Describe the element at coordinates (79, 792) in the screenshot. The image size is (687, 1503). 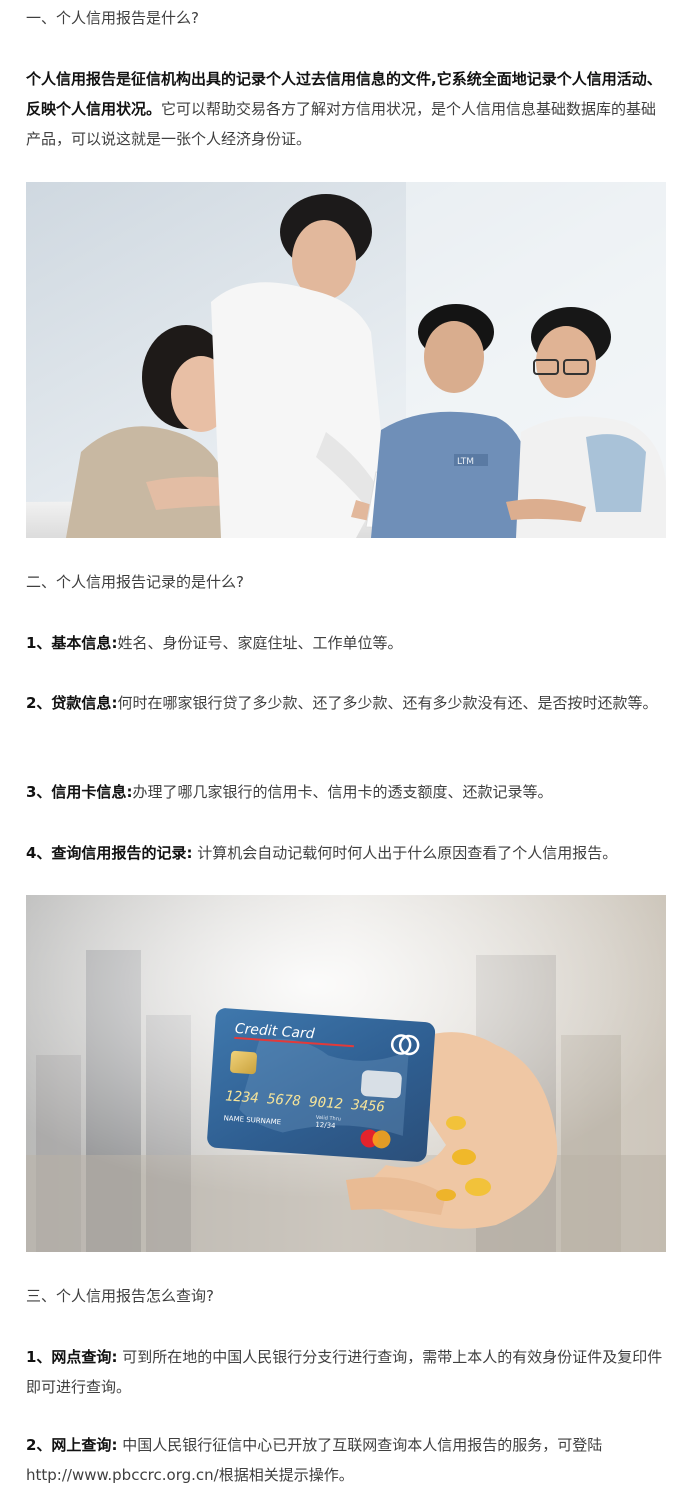
I see `record-item-label: 3、信用卡信息:` at that location.